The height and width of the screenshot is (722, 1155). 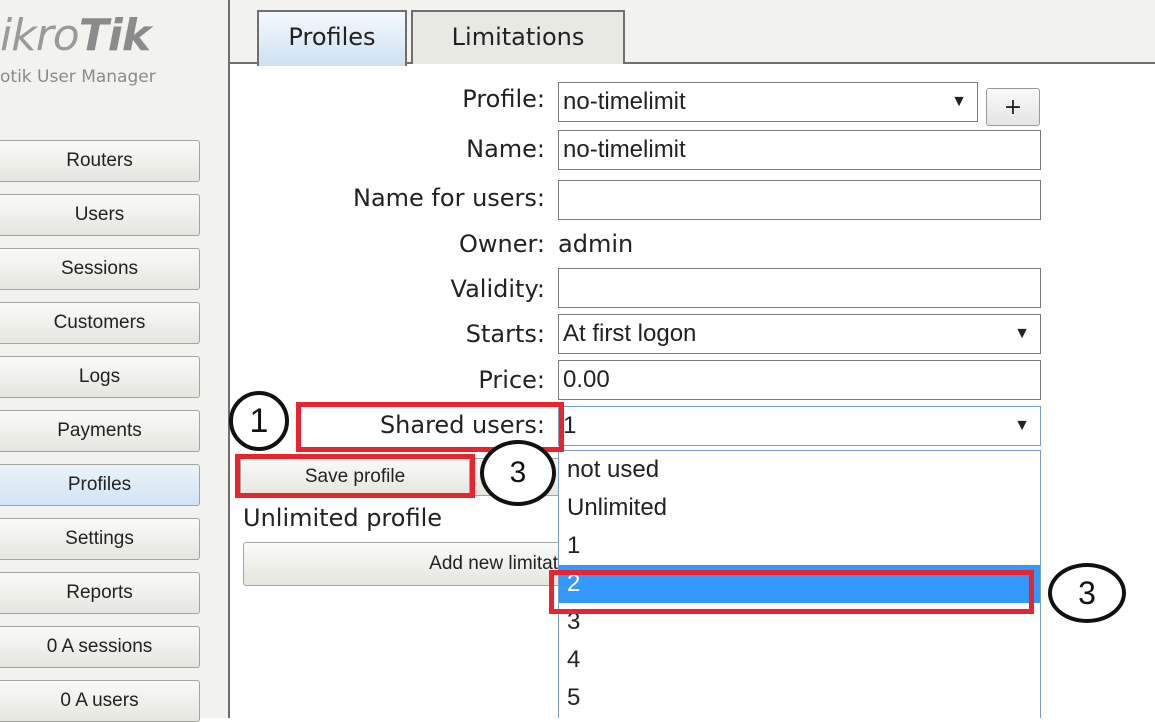 What do you see at coordinates (505, 334) in the screenshot?
I see `starts-label: Starts:` at bounding box center [505, 334].